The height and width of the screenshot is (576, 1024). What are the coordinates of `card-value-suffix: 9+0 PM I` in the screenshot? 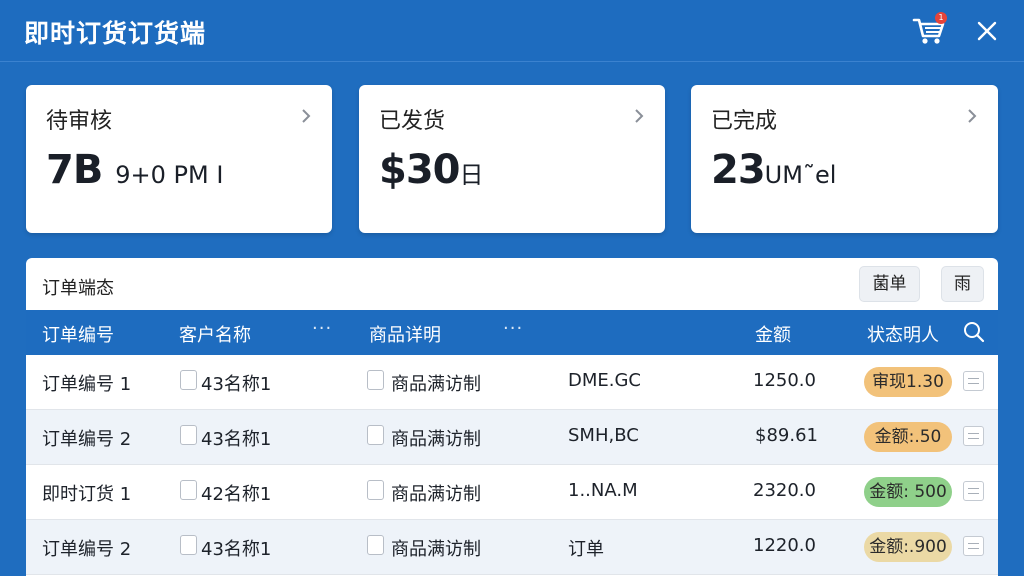 It's located at (169, 175).